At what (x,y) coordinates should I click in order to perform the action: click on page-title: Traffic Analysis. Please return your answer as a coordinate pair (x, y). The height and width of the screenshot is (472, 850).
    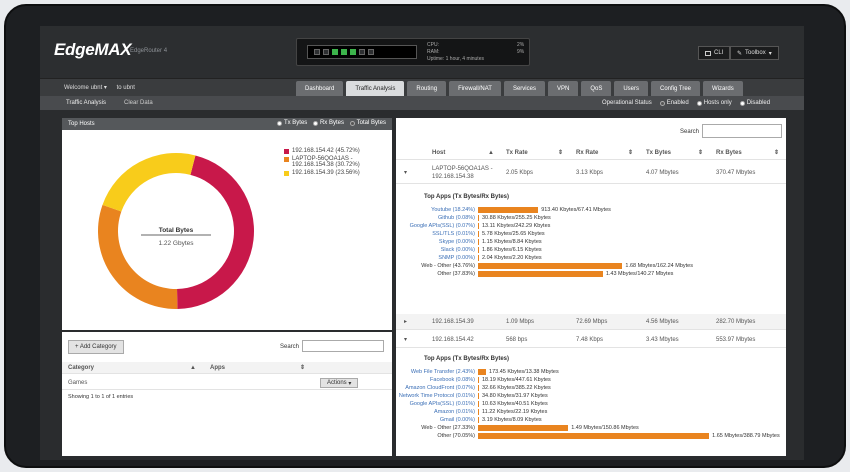
    Looking at the image, I should click on (86, 103).